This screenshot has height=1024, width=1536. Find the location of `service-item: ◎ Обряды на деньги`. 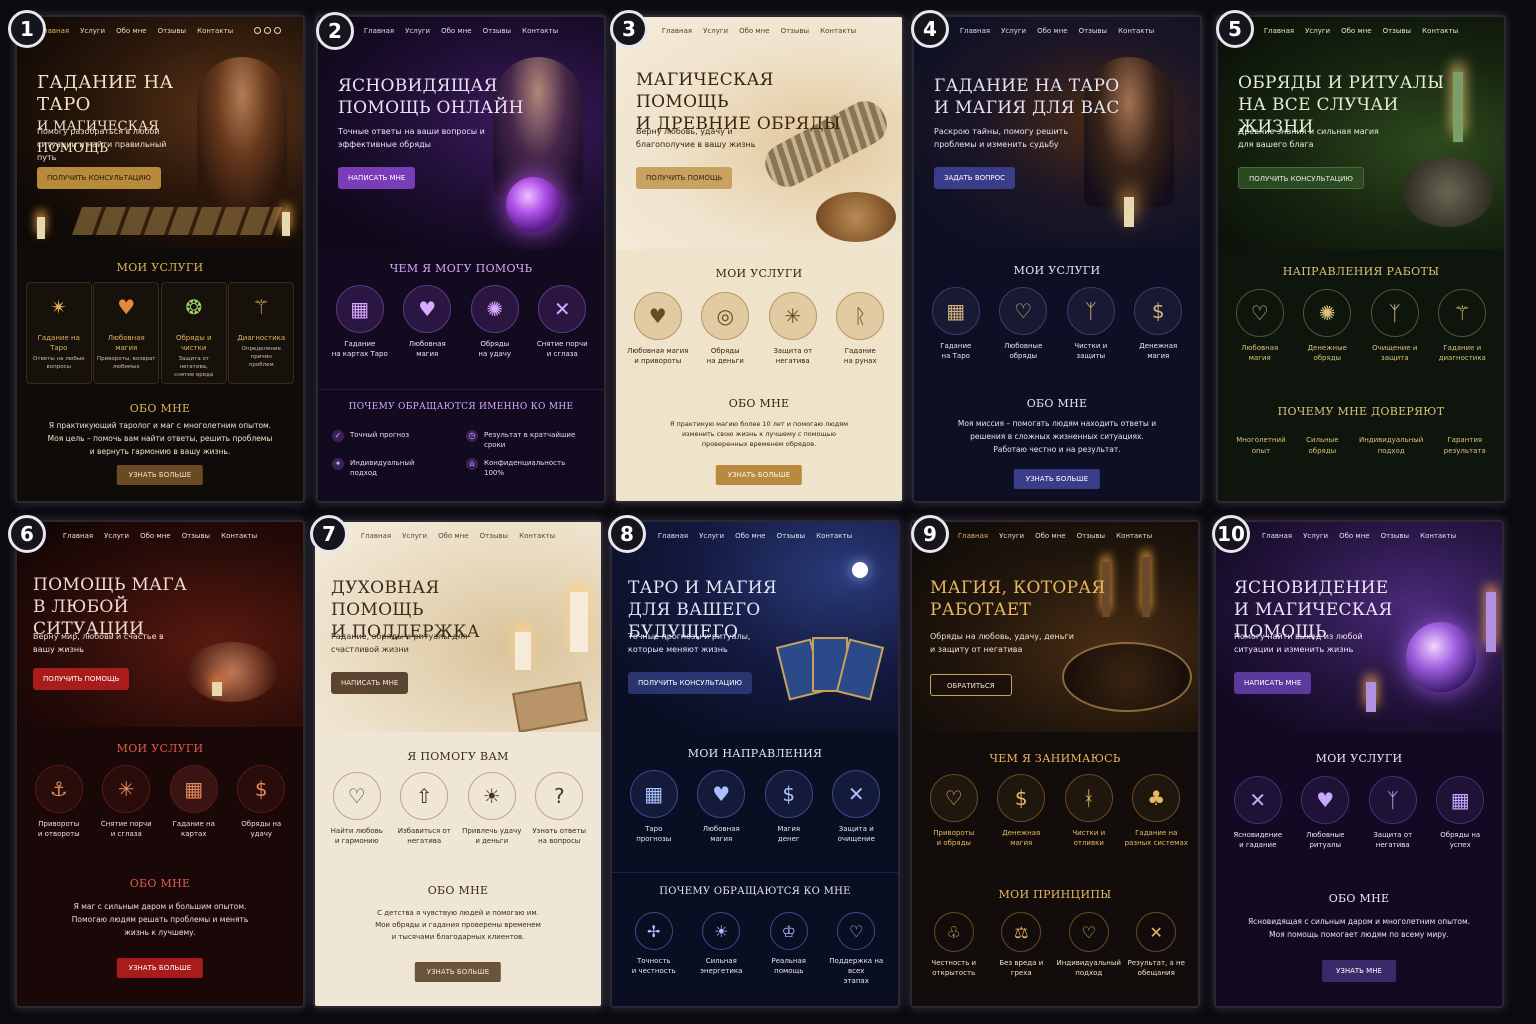

service-item: ◎ Обряды на деньги is located at coordinates (725, 329).